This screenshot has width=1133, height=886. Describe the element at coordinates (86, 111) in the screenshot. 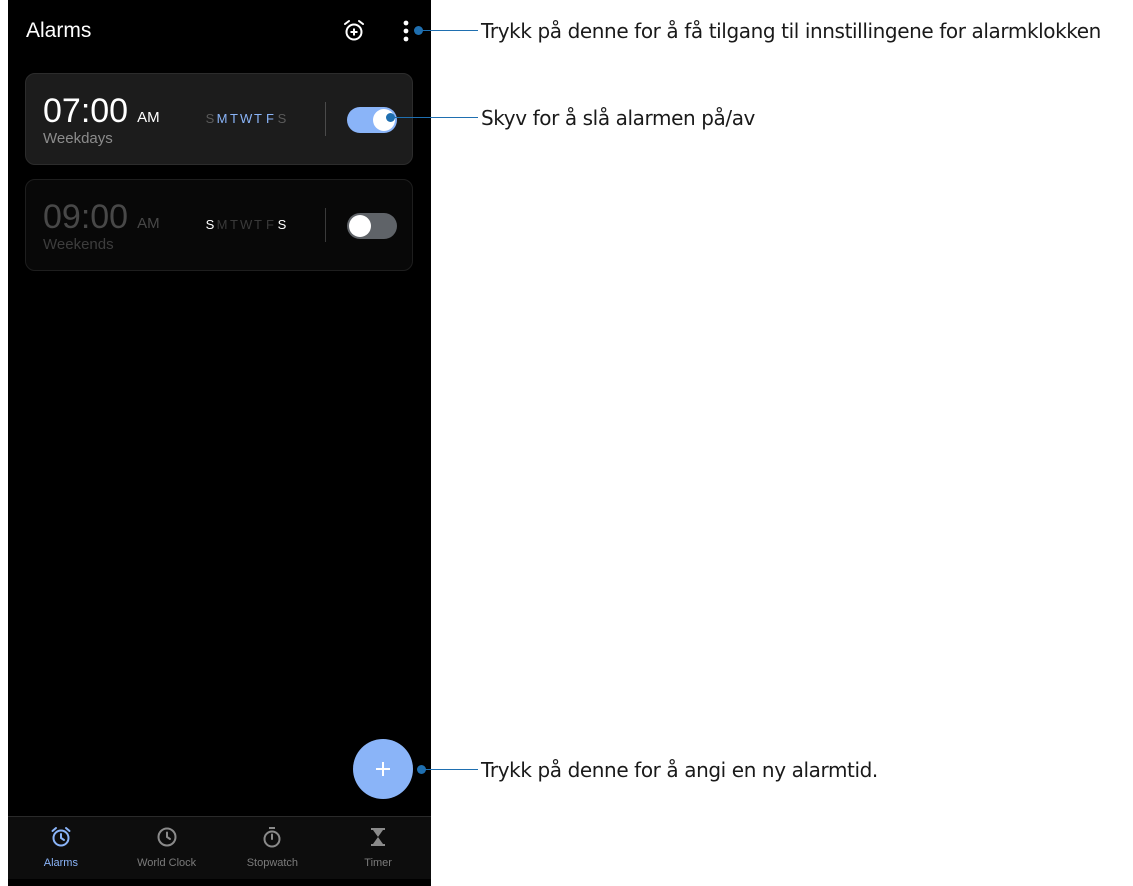

I see `alarm-time: 07:00` at that location.